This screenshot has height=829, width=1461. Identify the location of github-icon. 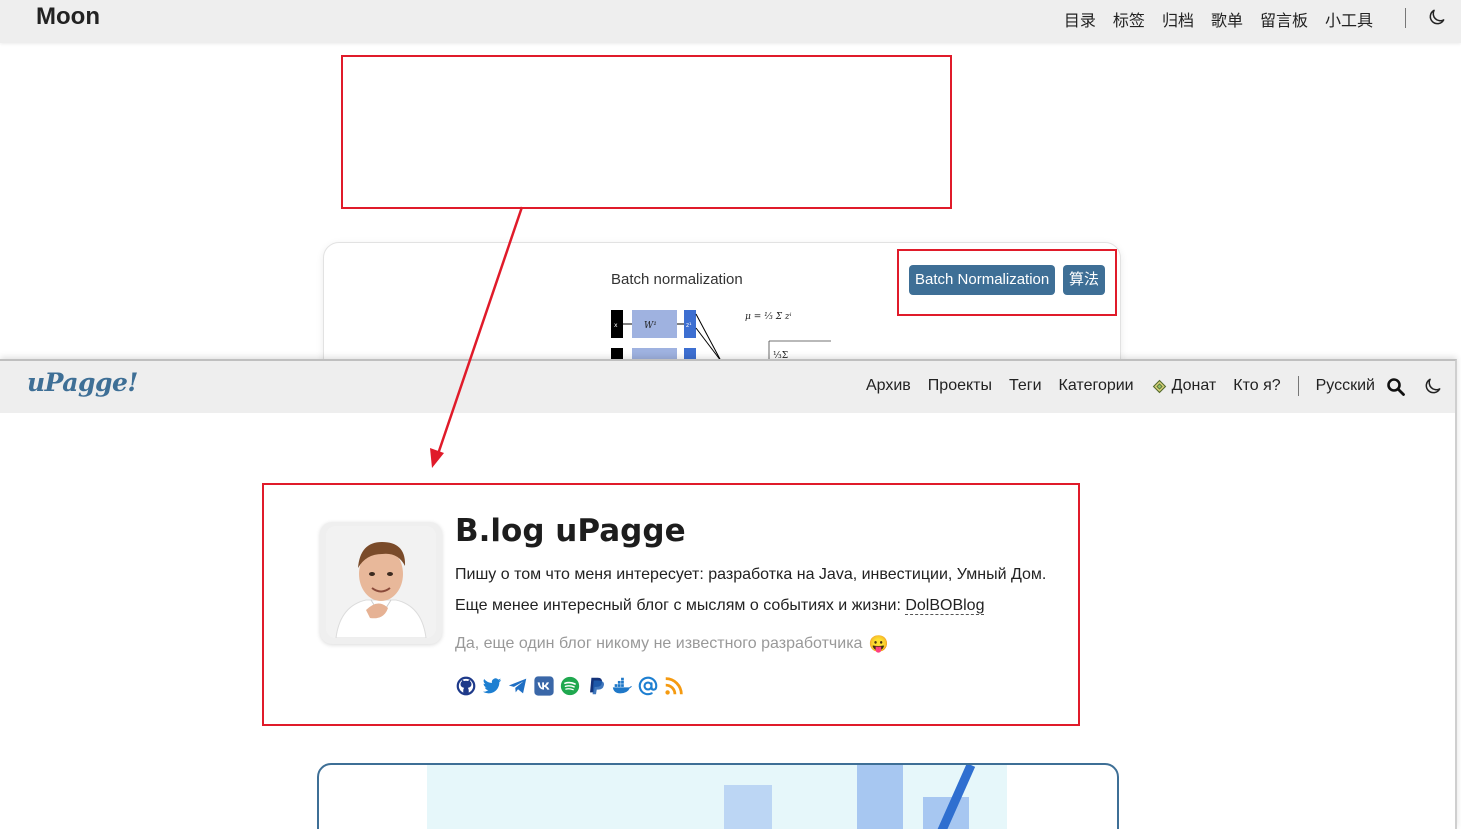
(466, 686).